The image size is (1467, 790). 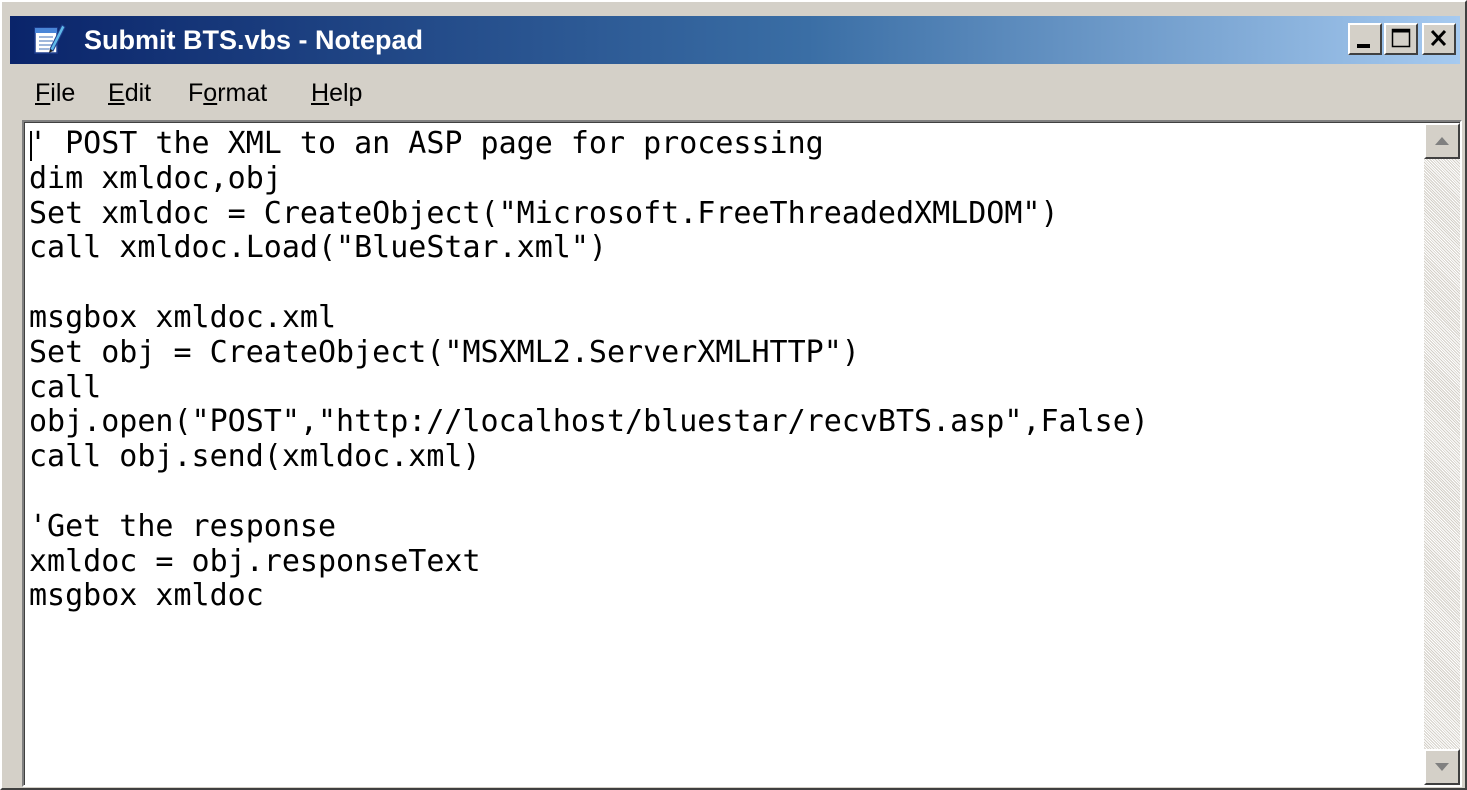 I want to click on maximize-button, so click(x=1401, y=39).